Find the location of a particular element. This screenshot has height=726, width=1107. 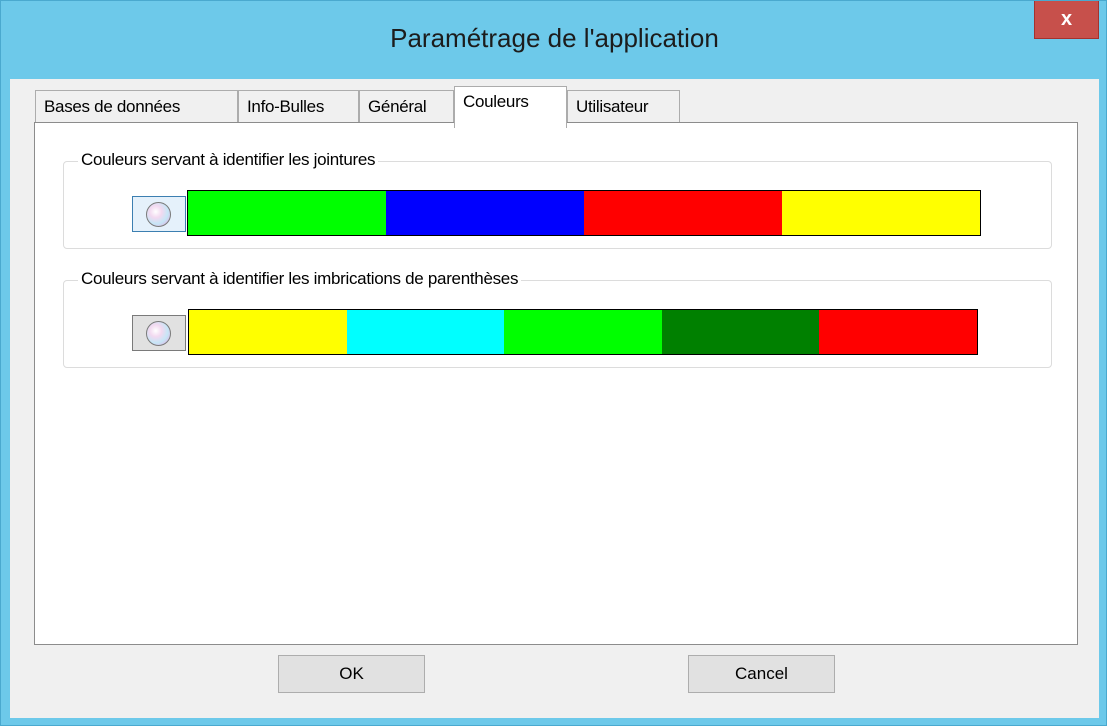

tab-general: Général is located at coordinates (406, 106).